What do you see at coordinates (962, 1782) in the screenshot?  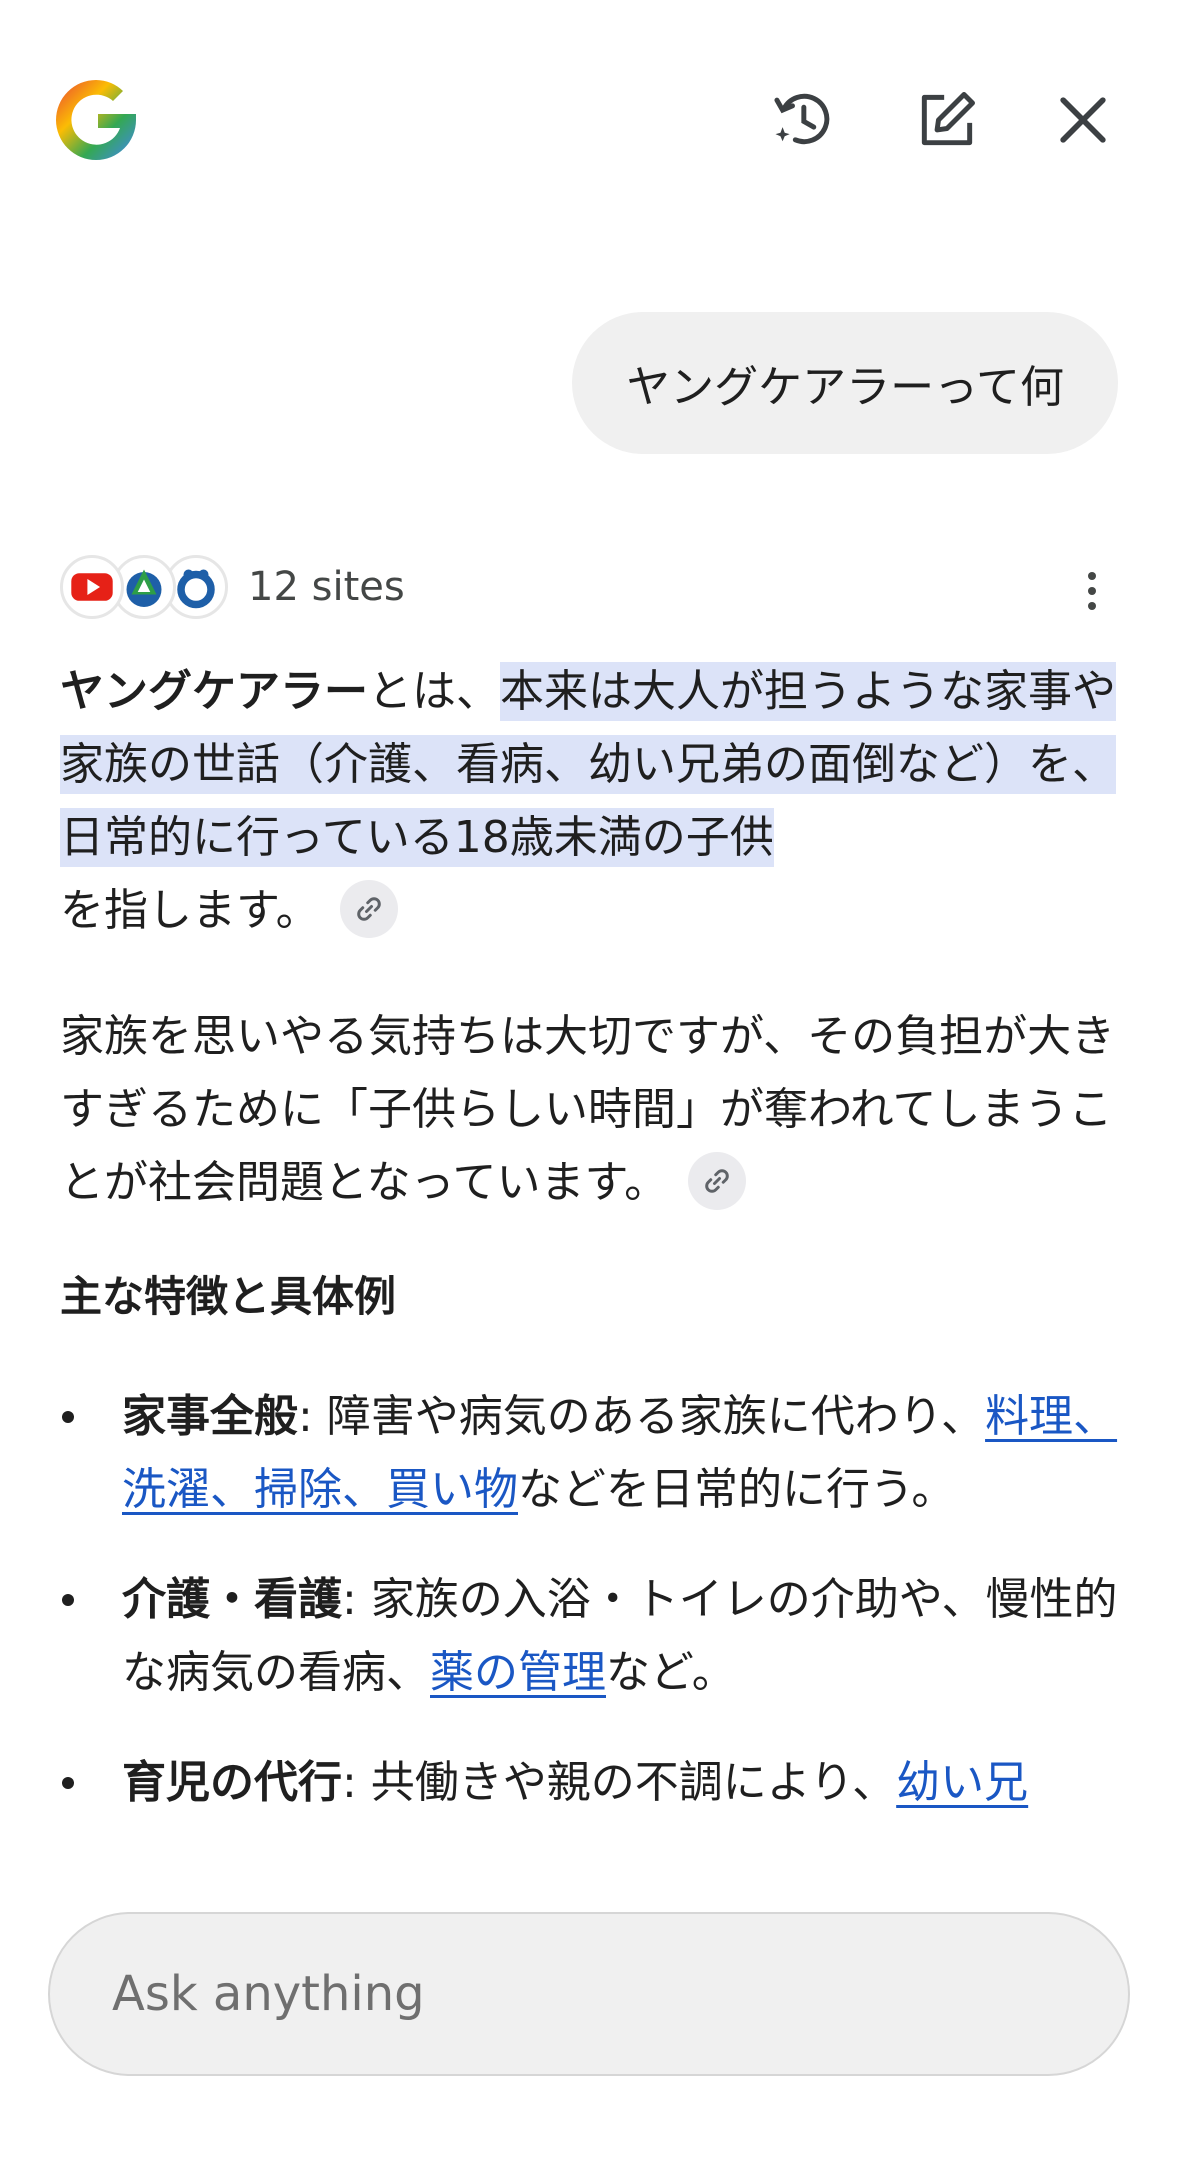 I see `inline-link: 幼い兄` at bounding box center [962, 1782].